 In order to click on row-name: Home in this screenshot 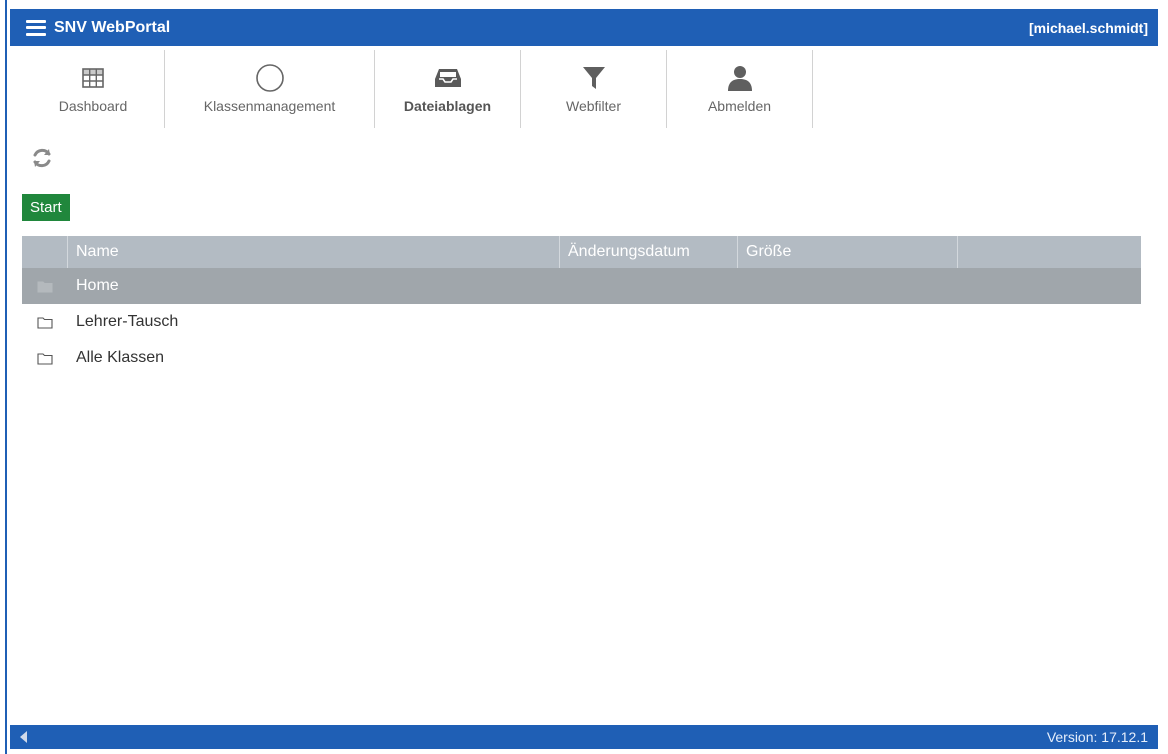, I will do `click(97, 285)`.